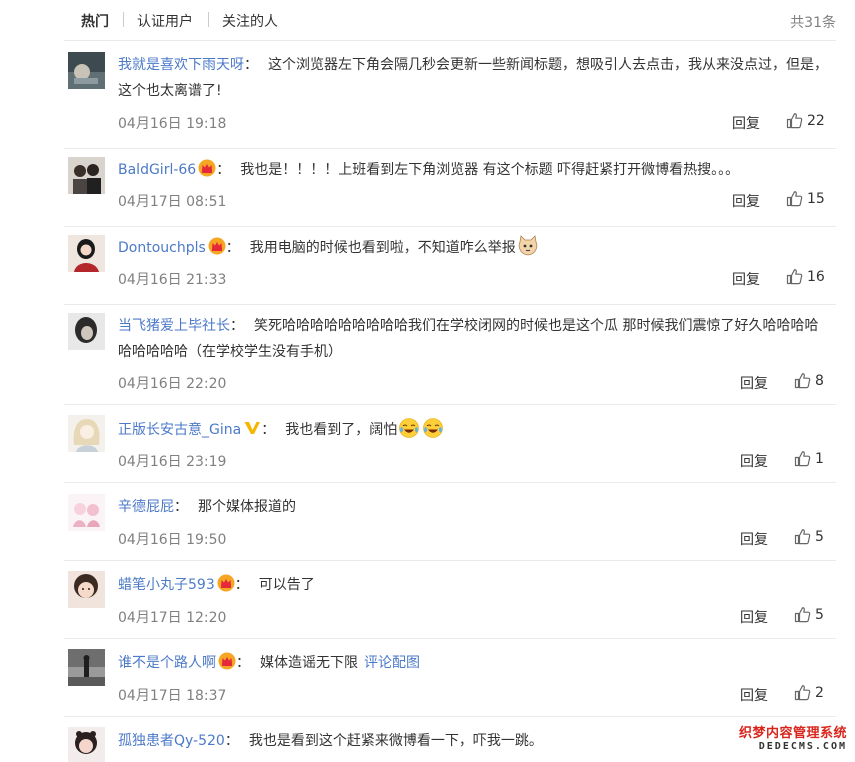 The height and width of the screenshot is (762, 855). What do you see at coordinates (813, 23) in the screenshot?
I see `total-comment-count: 共31条` at bounding box center [813, 23].